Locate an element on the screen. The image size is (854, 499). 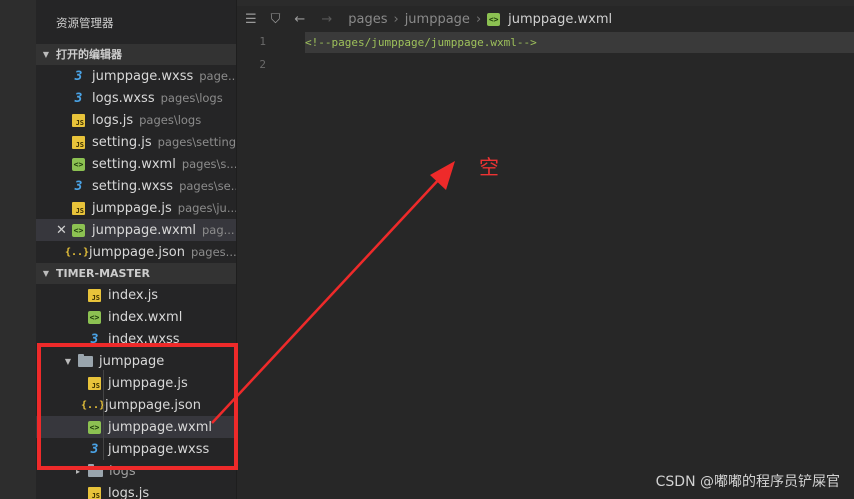
chevron-right-icon: ▸ is located at coordinates (77, 471).